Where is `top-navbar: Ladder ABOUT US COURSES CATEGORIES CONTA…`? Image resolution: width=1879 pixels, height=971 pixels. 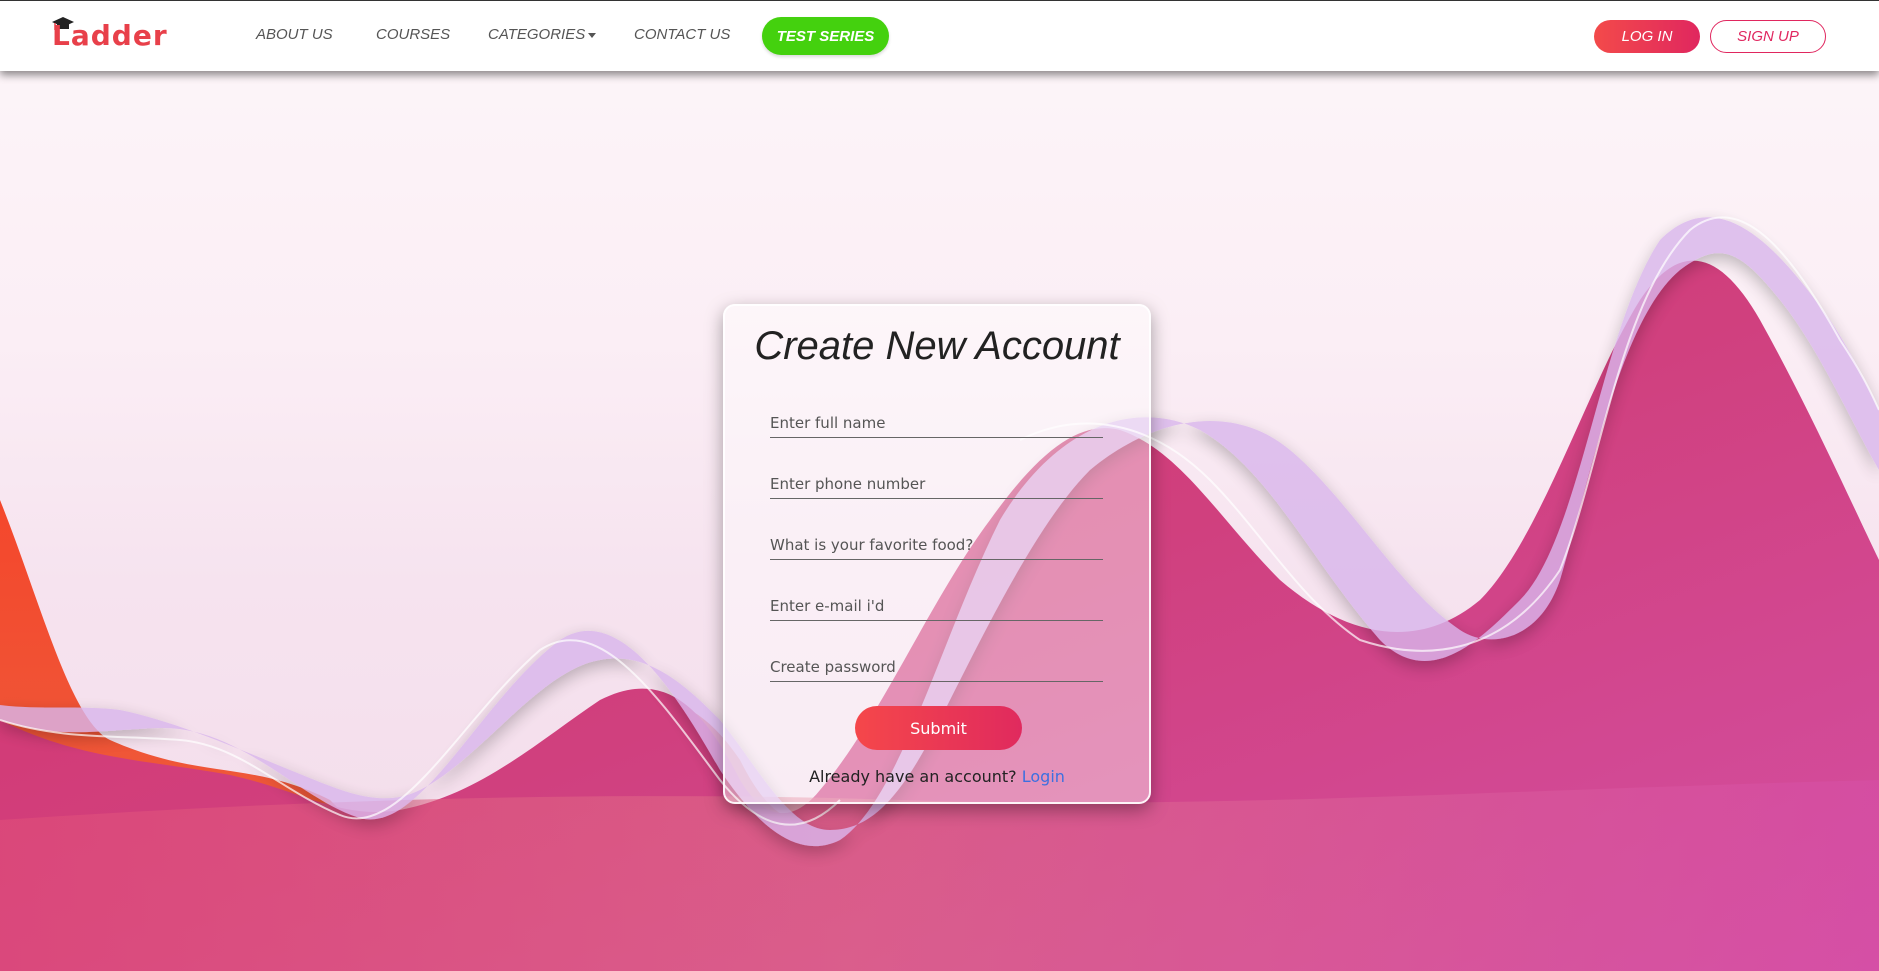 top-navbar: Ladder ABOUT US COURSES CATEGORIES CONTA… is located at coordinates (939, 35).